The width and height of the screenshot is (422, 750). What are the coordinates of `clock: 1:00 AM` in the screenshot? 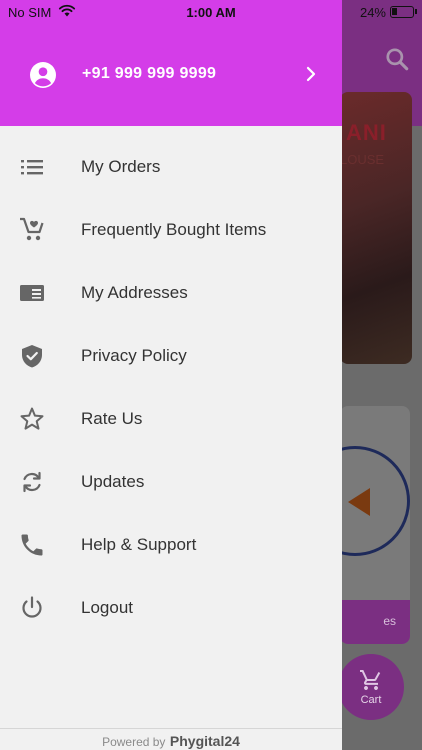 It's located at (211, 12).